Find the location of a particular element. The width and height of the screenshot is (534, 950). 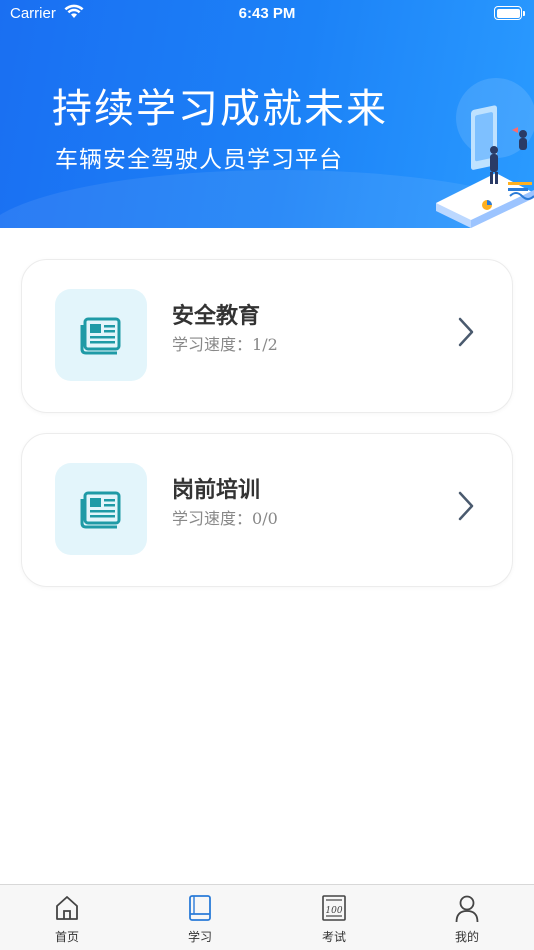

banner-subtitle: 车辆安全驾驶人员学习平台 is located at coordinates (199, 160).